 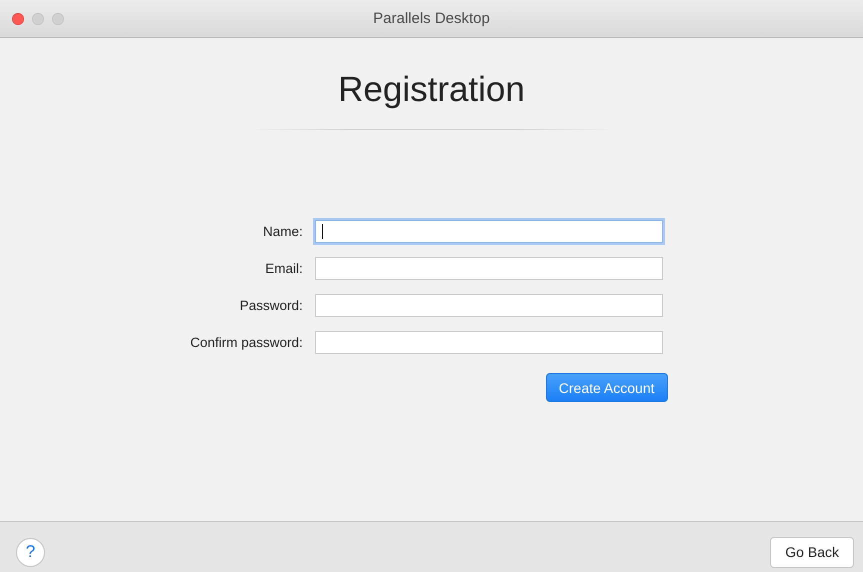 What do you see at coordinates (607, 387) in the screenshot?
I see `create-account-button: Create Account` at bounding box center [607, 387].